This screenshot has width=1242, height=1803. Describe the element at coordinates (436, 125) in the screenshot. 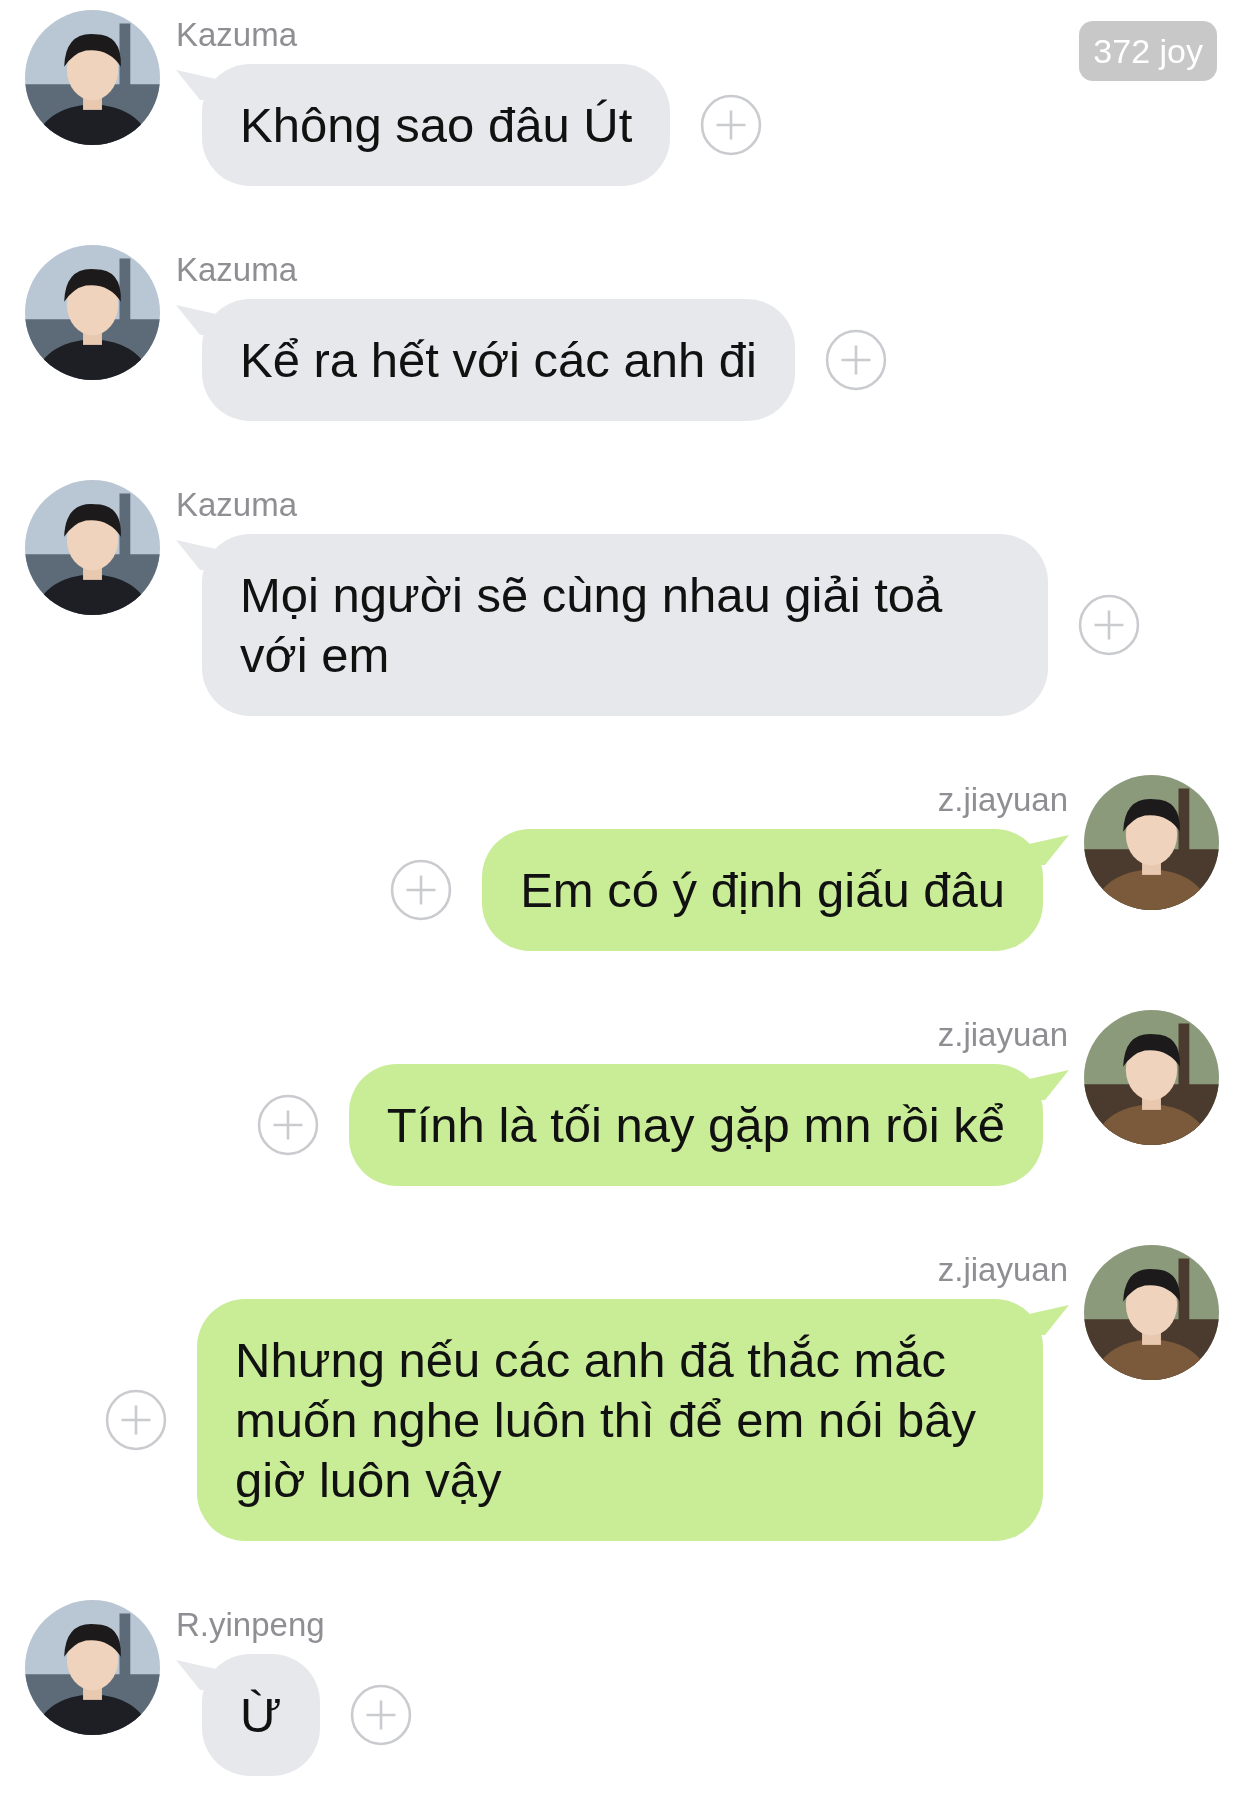

I see `message-bubble: Không sao đâu Út` at that location.